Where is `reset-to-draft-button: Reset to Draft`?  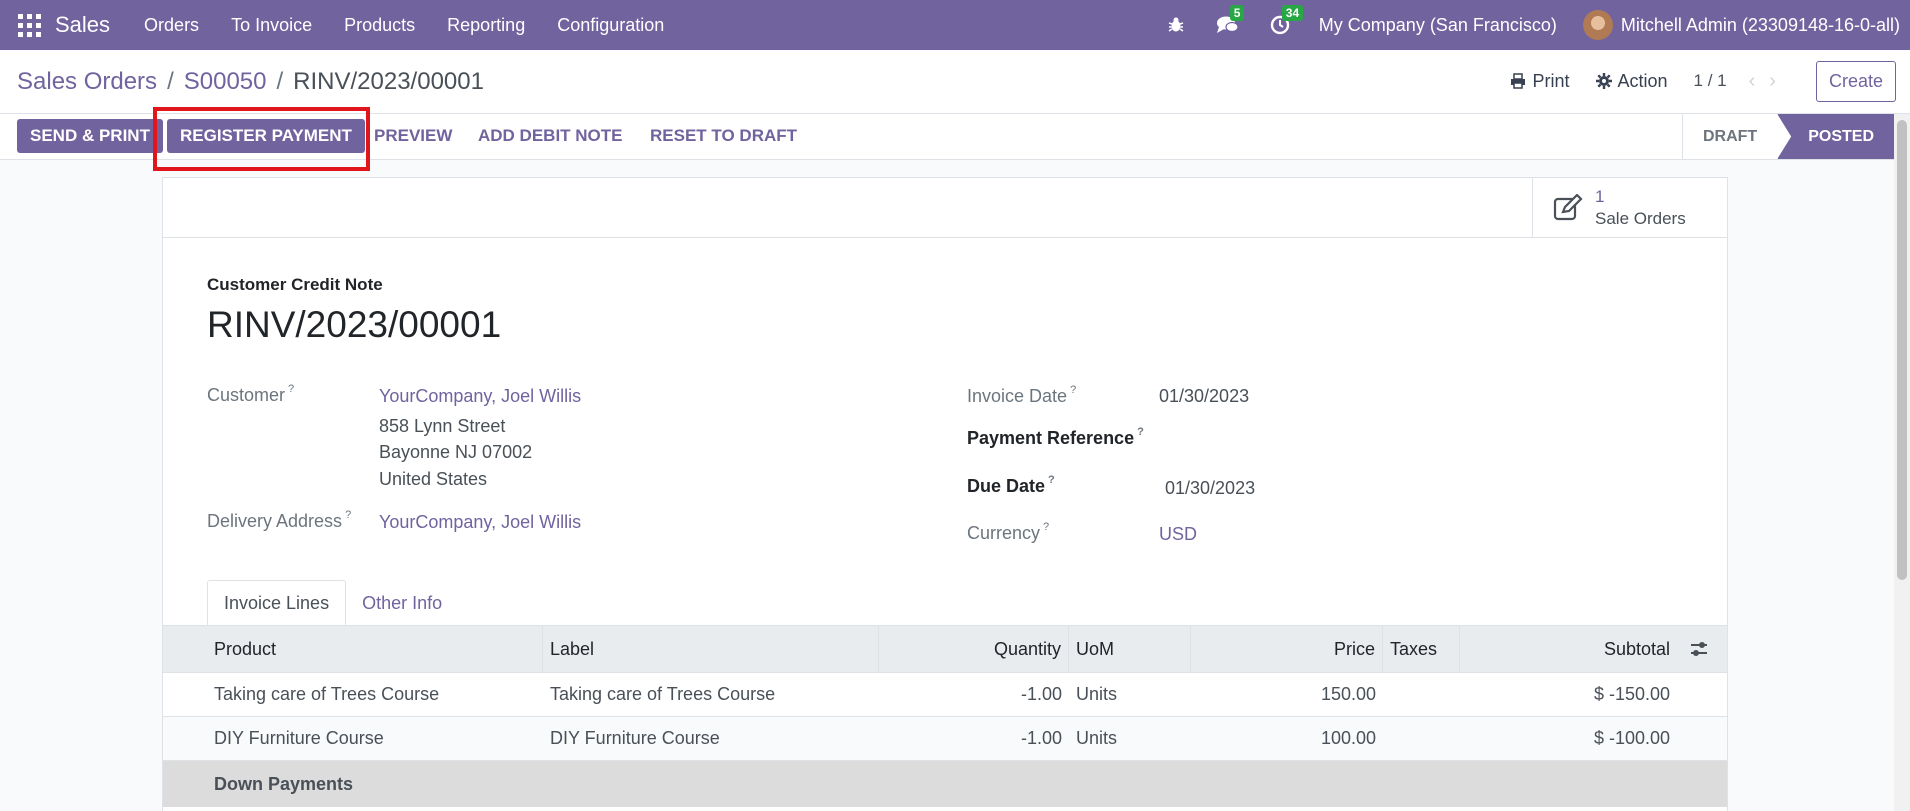
reset-to-draft-button: Reset to Draft is located at coordinates (723, 136).